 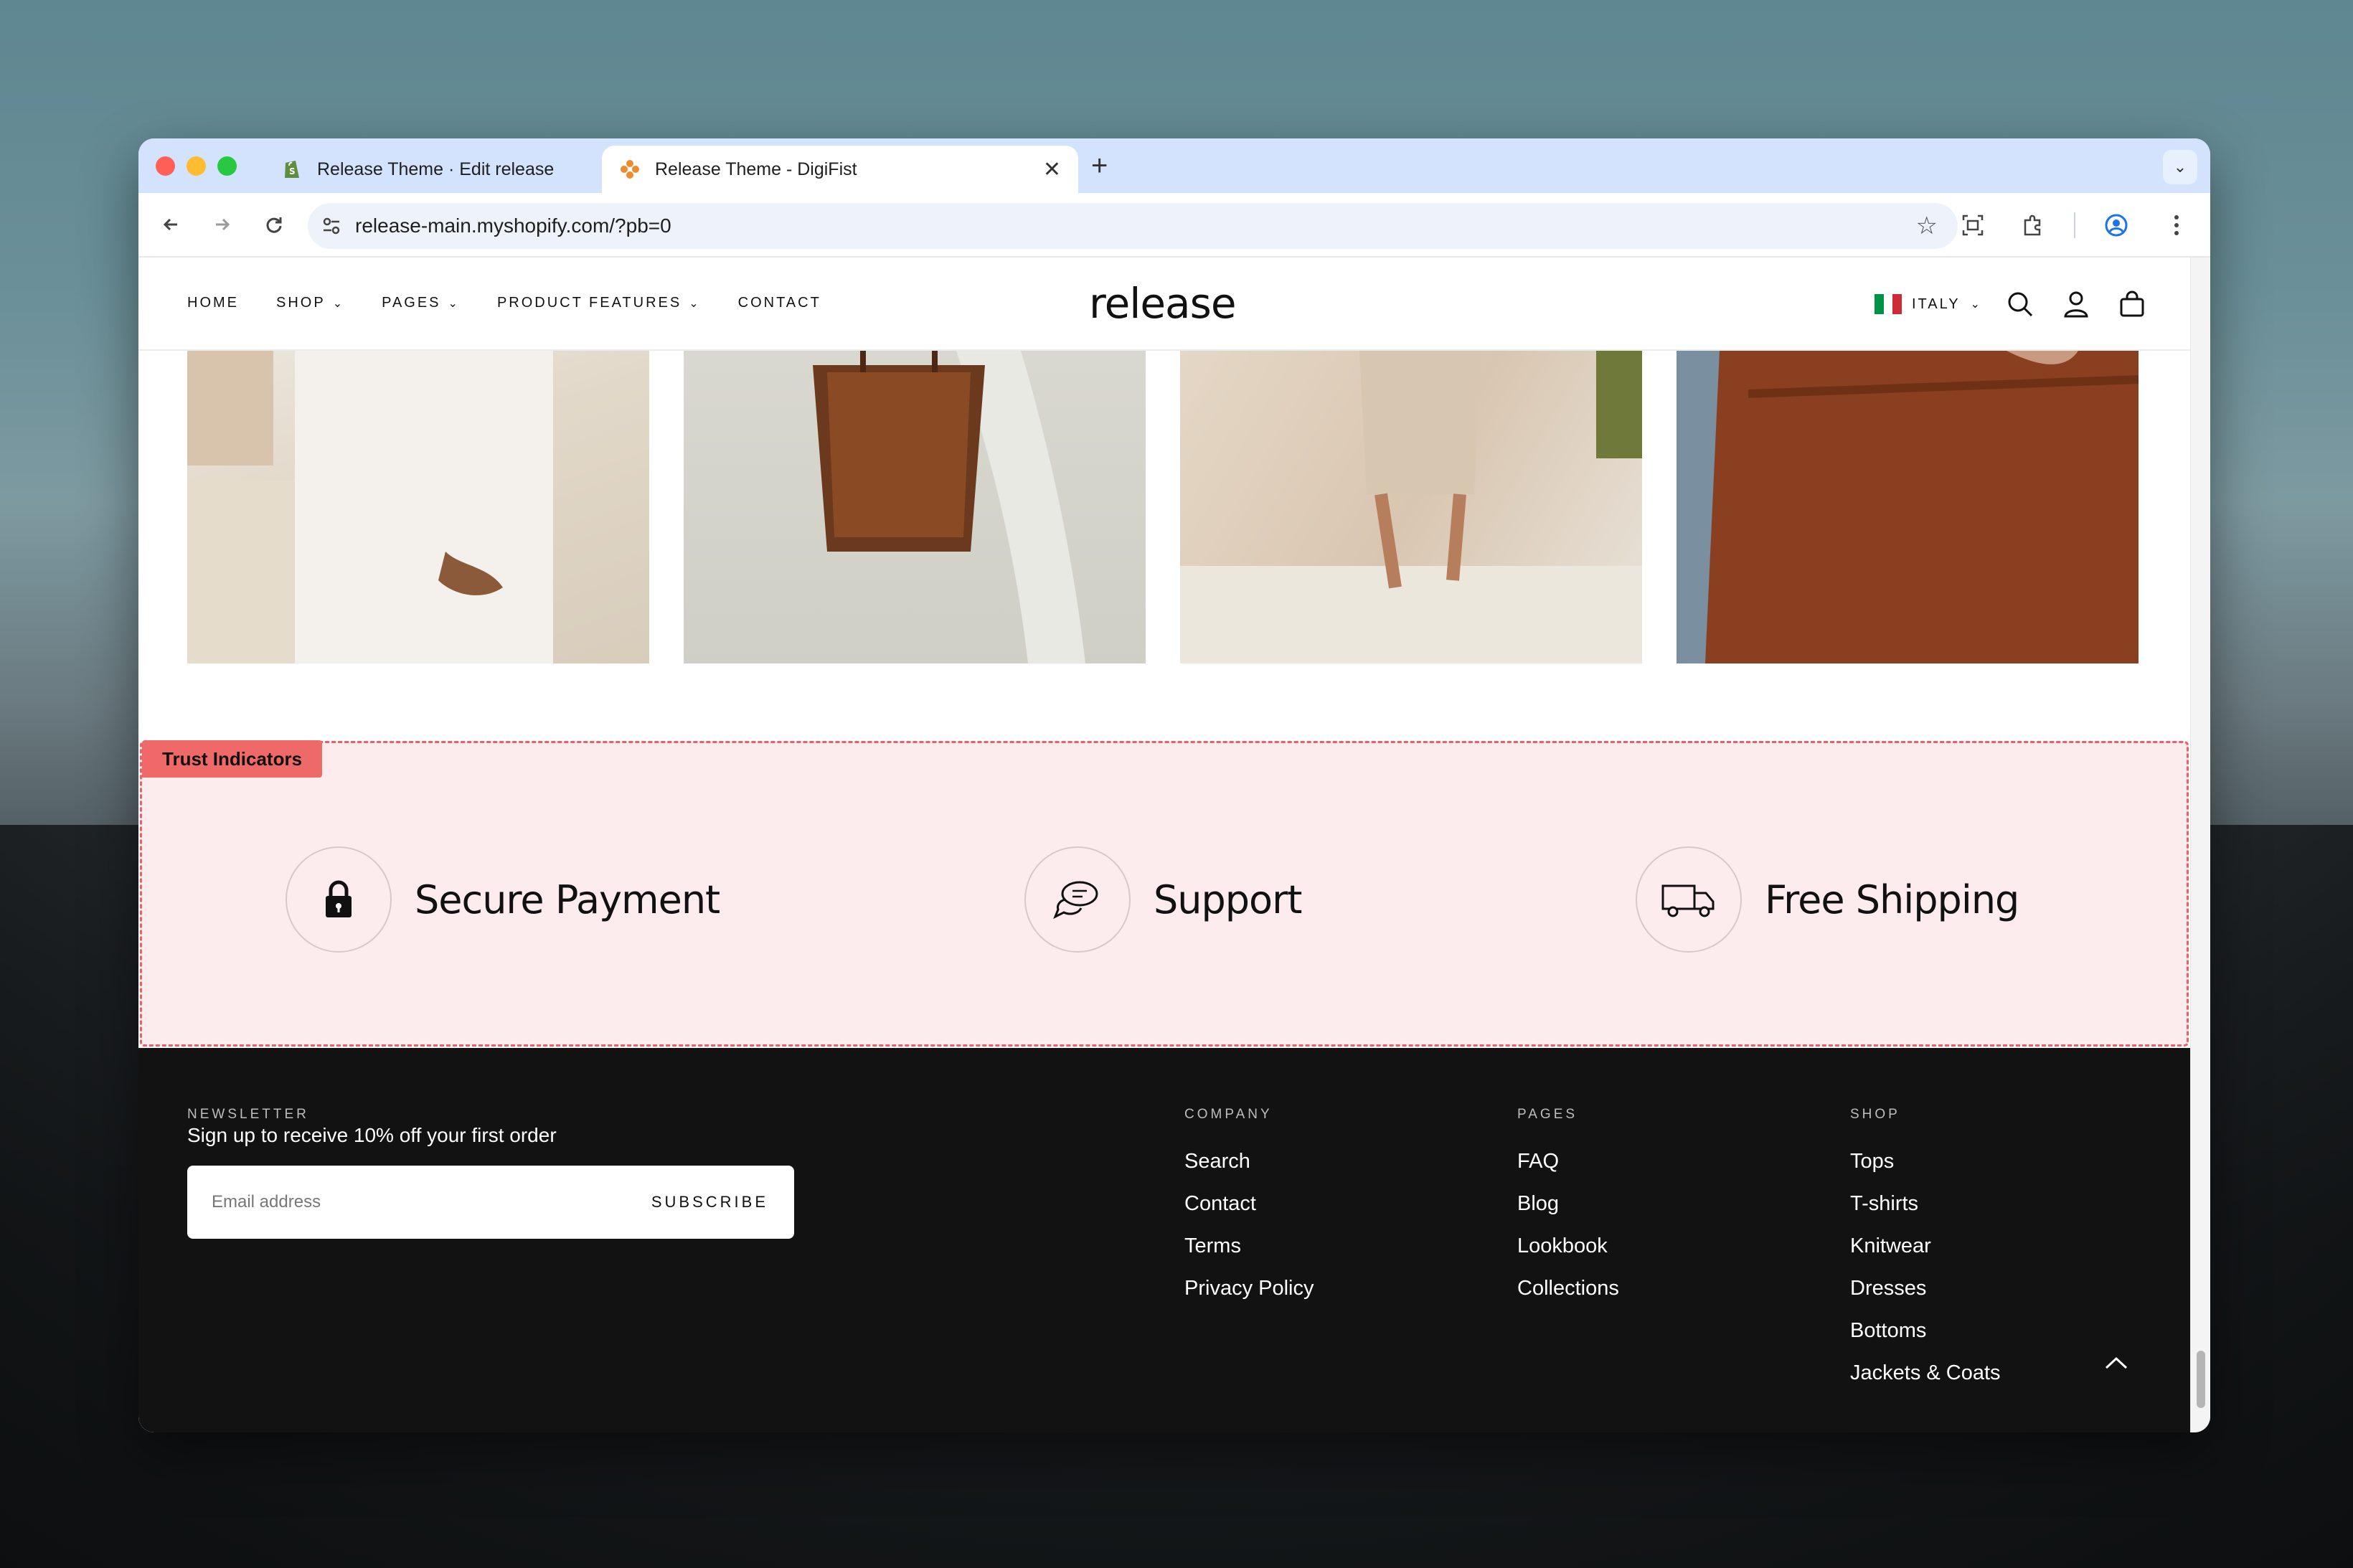 I want to click on address-bar: release-main.myshopify.com/?pb=0 ☆, so click(x=1133, y=226).